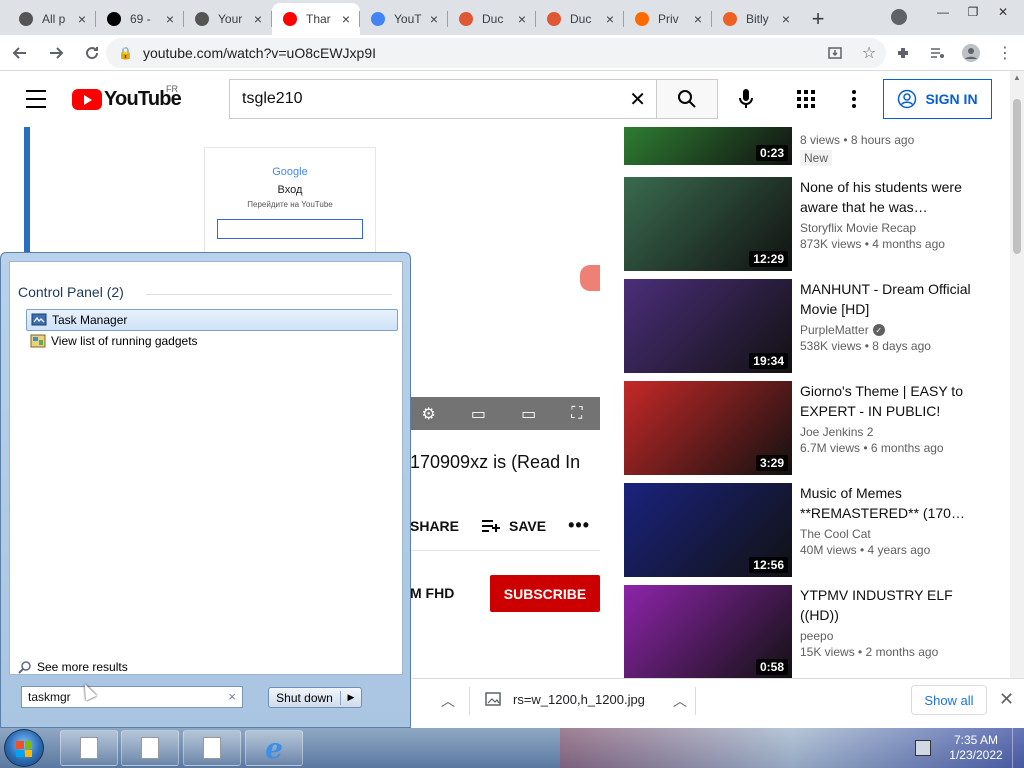 This screenshot has height=768, width=1024. Describe the element at coordinates (579, 525) in the screenshot. I see `more-actions-icon: •••` at that location.